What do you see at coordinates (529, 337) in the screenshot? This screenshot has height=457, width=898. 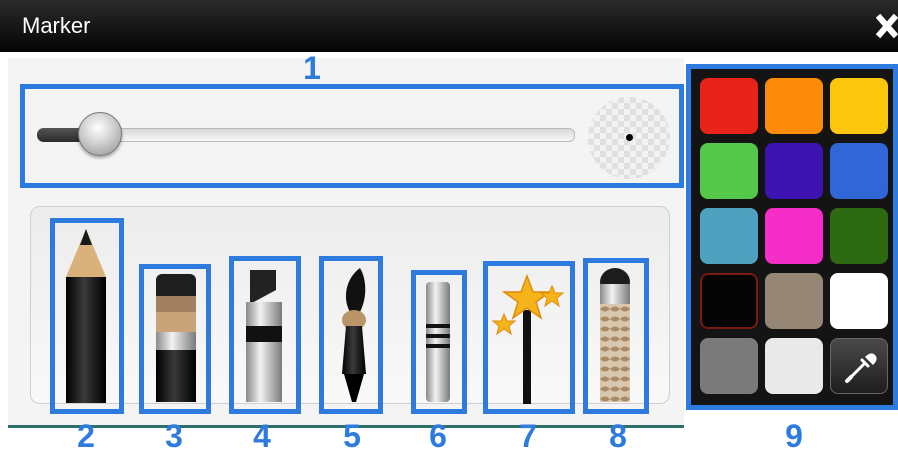 I see `callout-star-wand` at bounding box center [529, 337].